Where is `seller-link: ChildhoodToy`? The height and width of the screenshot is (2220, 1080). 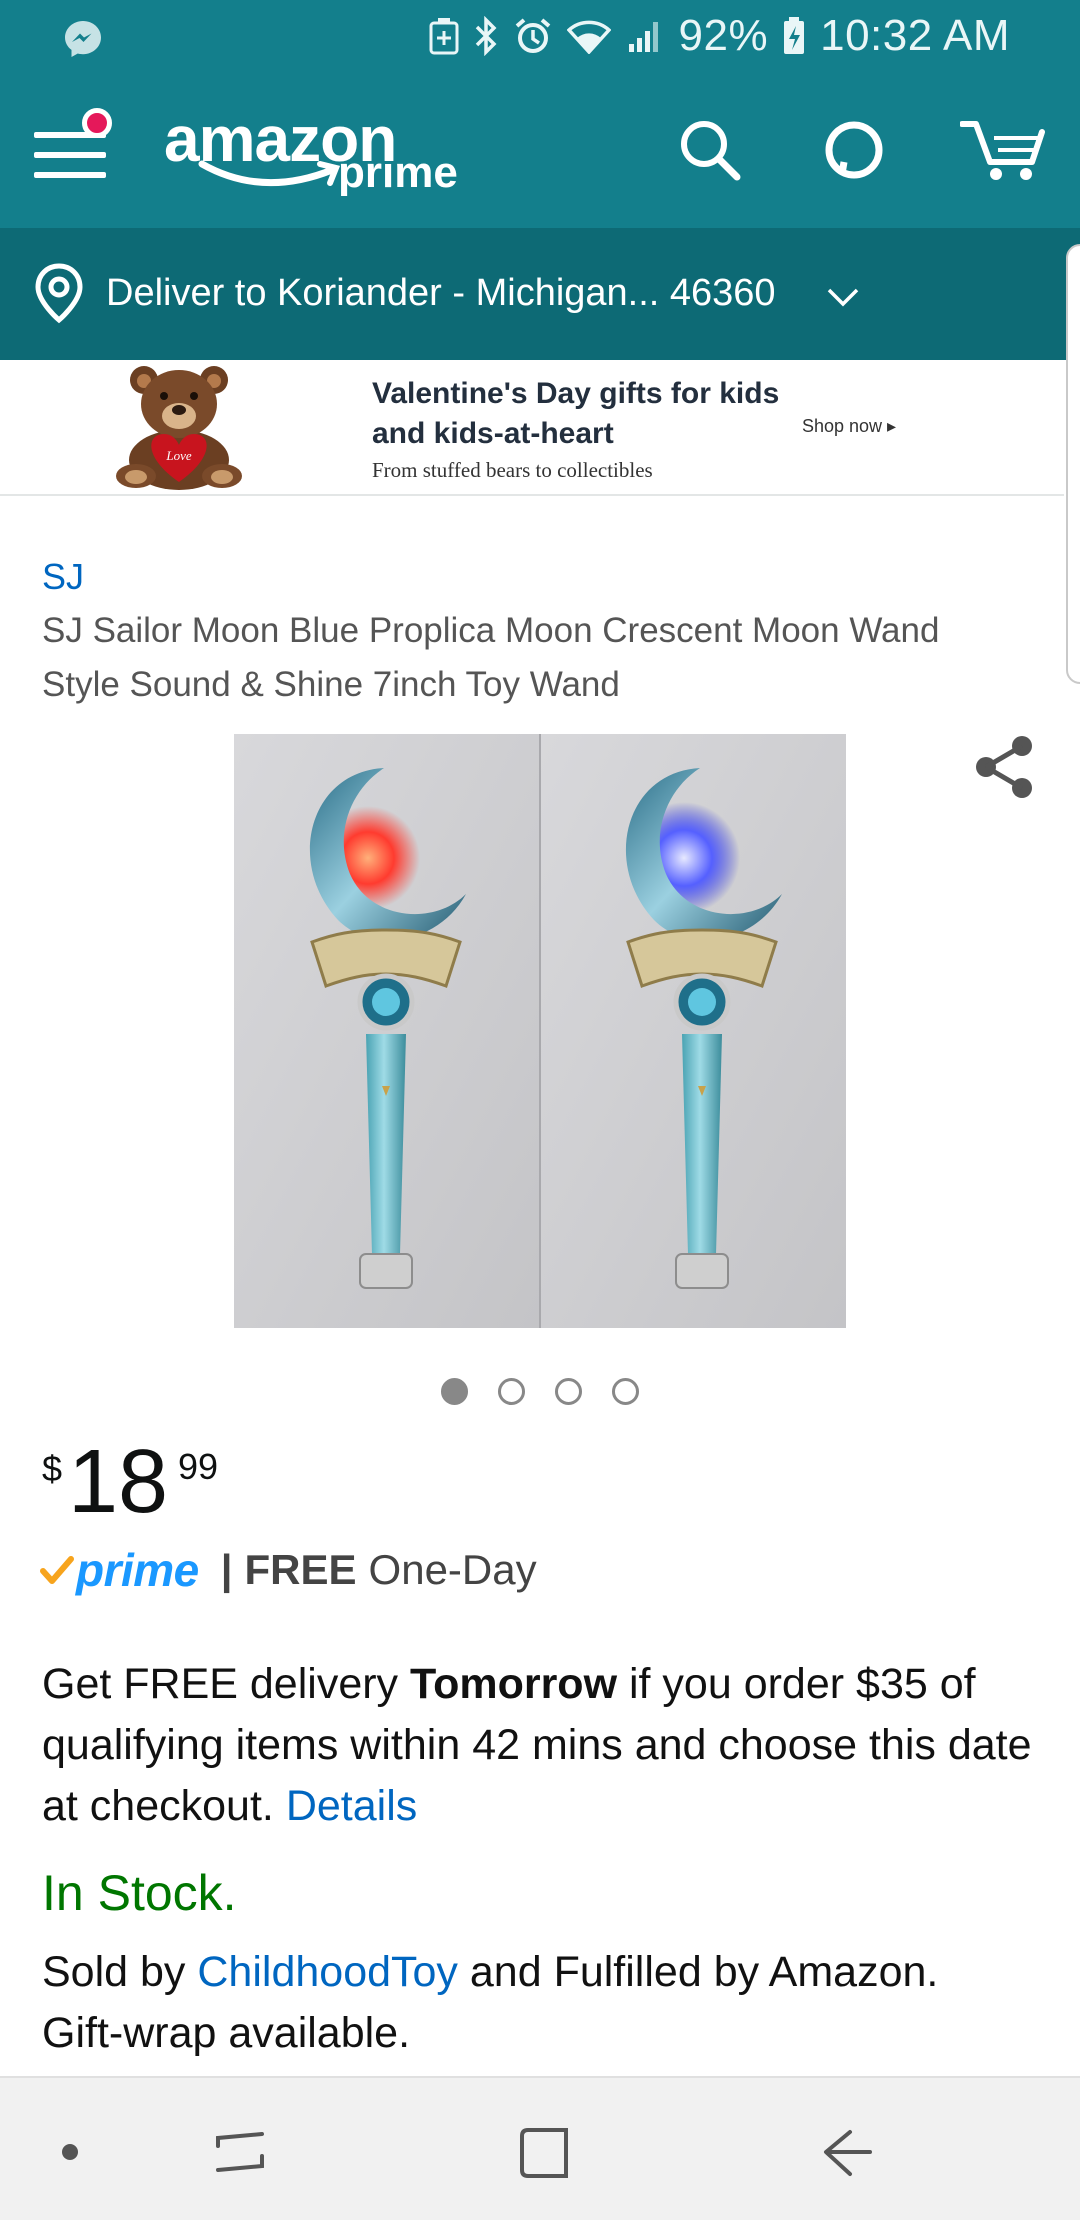
seller-link: ChildhoodToy is located at coordinates (327, 1972).